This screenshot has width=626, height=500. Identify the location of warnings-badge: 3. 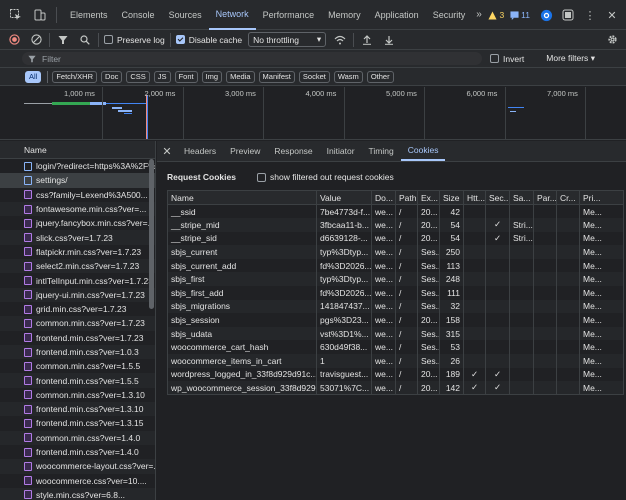
(496, 15).